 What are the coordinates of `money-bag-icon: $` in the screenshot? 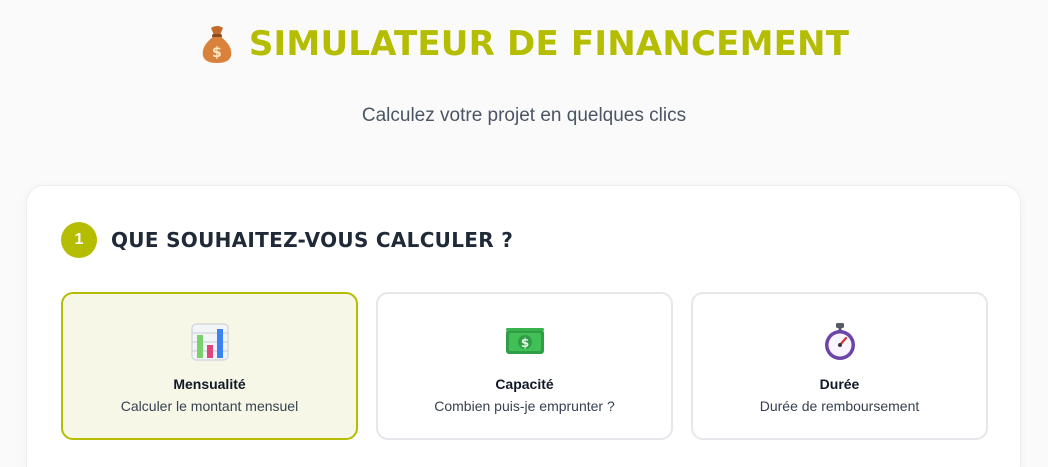 It's located at (217, 44).